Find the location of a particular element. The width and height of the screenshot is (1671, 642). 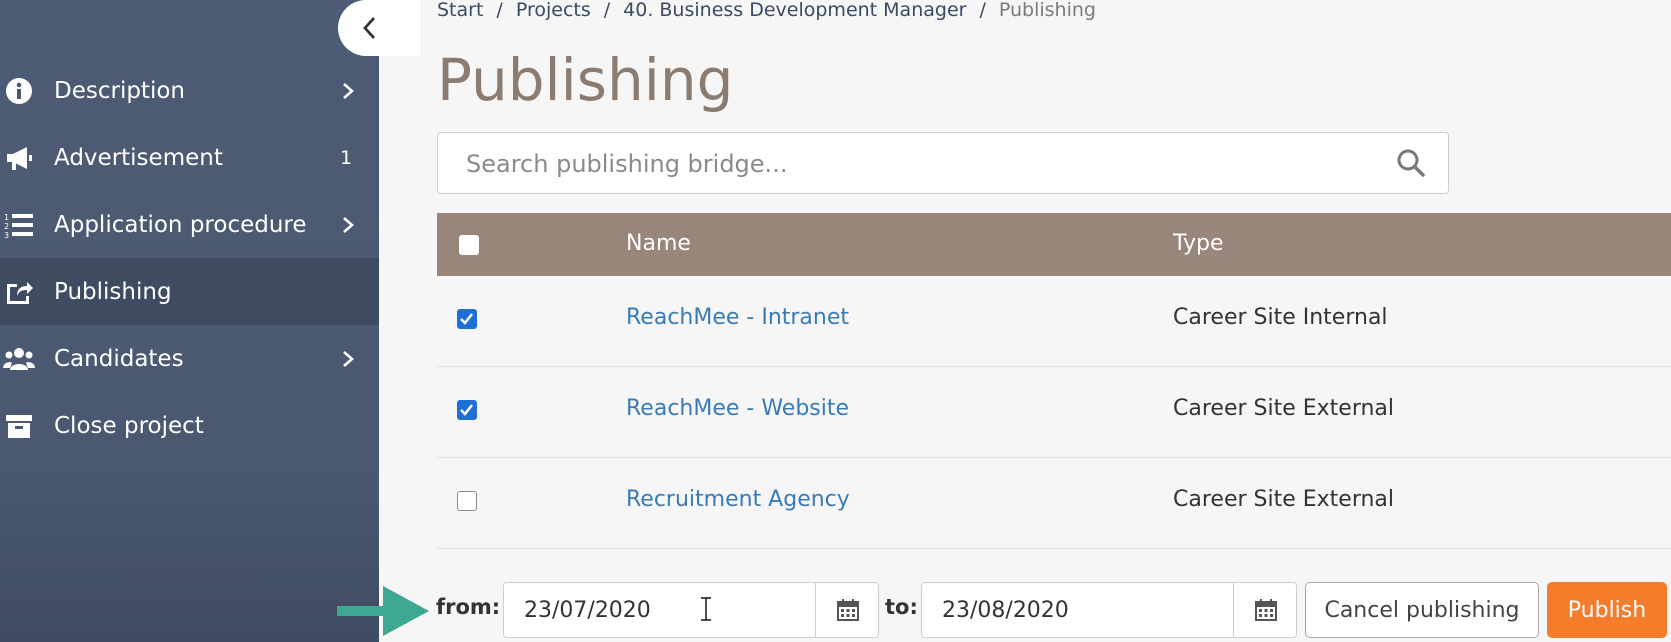

chevron-left-icon is located at coordinates (369, 28).